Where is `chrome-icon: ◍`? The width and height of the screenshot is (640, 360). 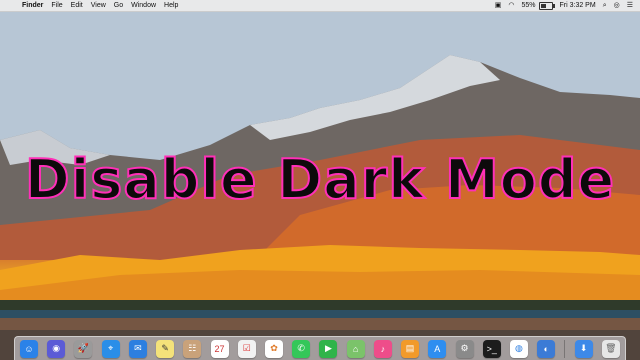
chrome-icon: ◍ is located at coordinates (518, 348).